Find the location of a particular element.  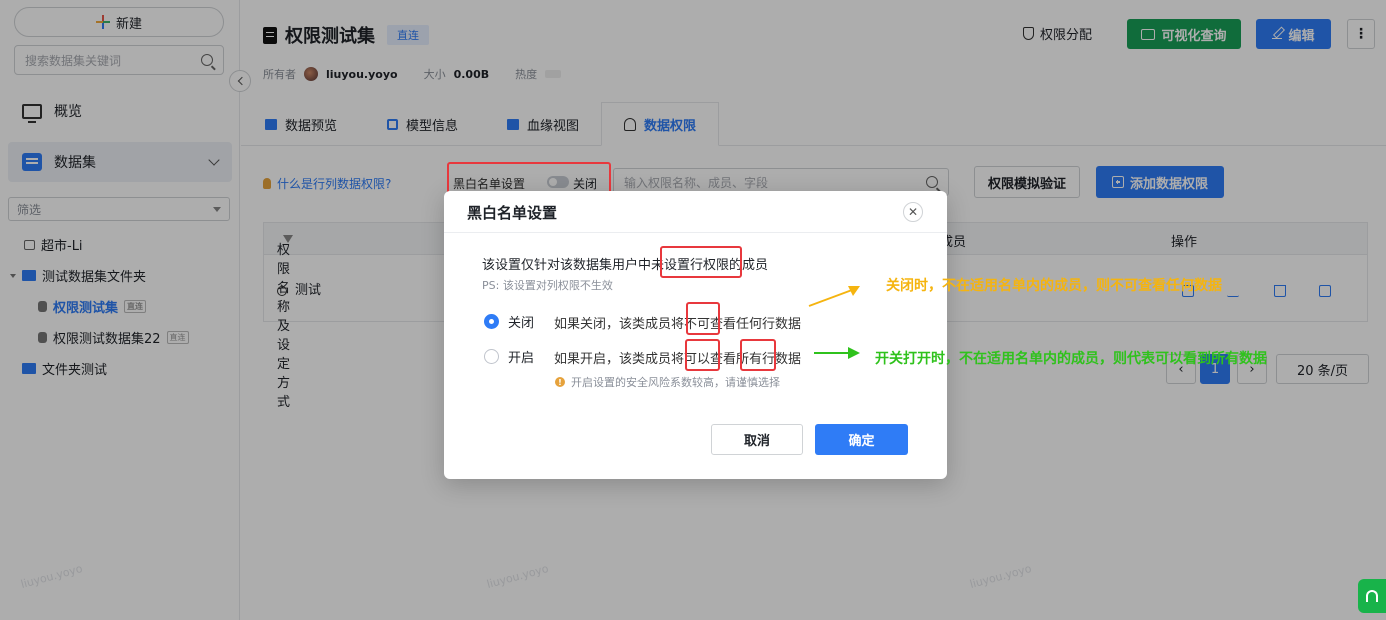

yellow-arrow-icon is located at coordinates (834, 296).